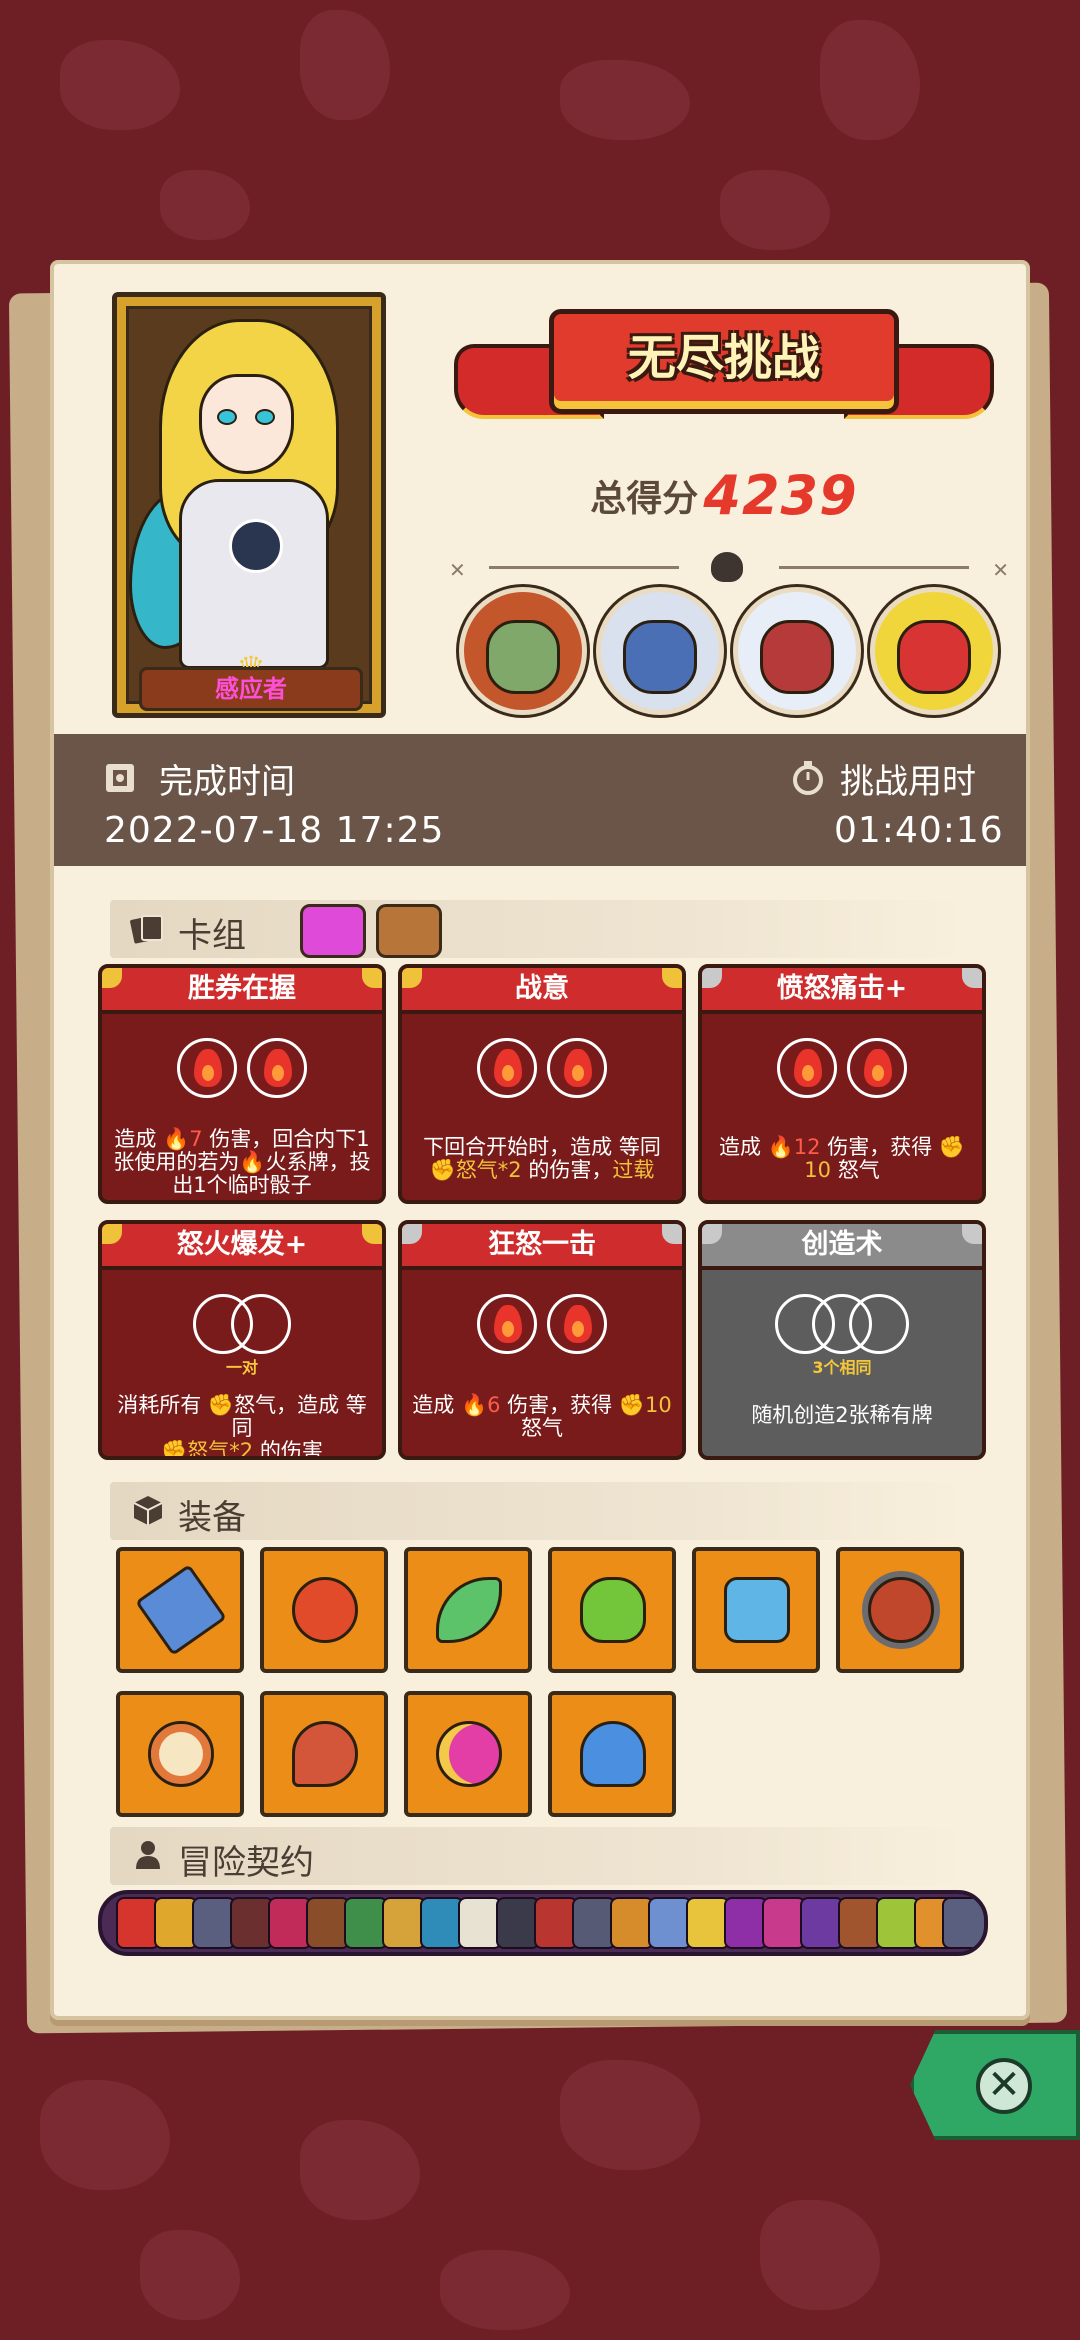 The width and height of the screenshot is (1080, 2340). I want to click on page-title: 无尽挑战, so click(723, 358).